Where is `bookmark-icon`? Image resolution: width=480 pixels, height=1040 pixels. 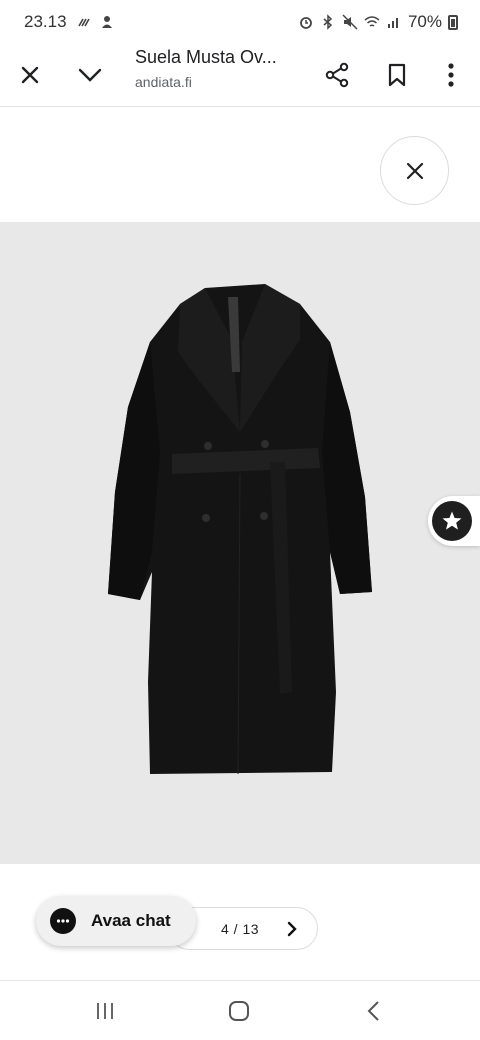 bookmark-icon is located at coordinates (397, 75).